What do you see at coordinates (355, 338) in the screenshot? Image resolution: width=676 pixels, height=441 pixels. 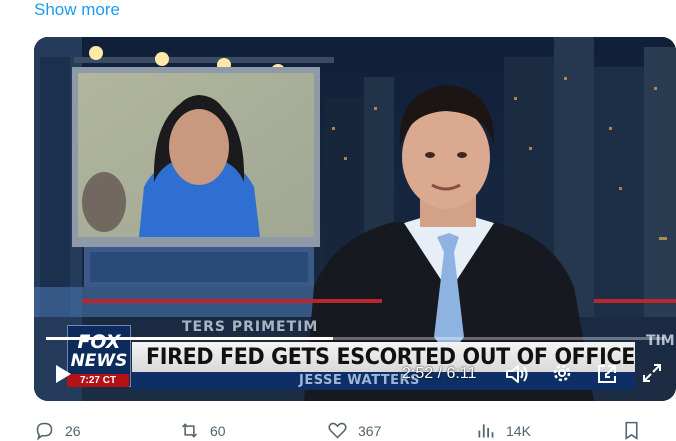 I see `video-progress-bar` at bounding box center [355, 338].